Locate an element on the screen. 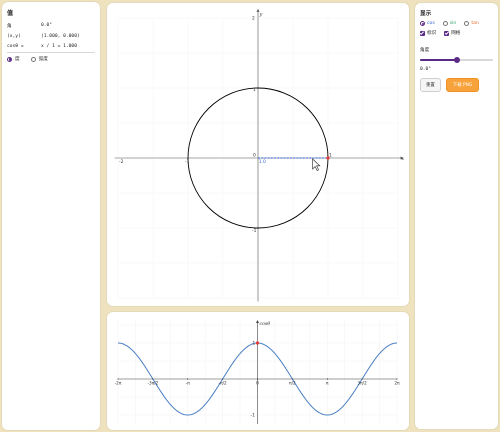 The image size is (500, 432). grid-checkbox-label: 网格 is located at coordinates (455, 33).